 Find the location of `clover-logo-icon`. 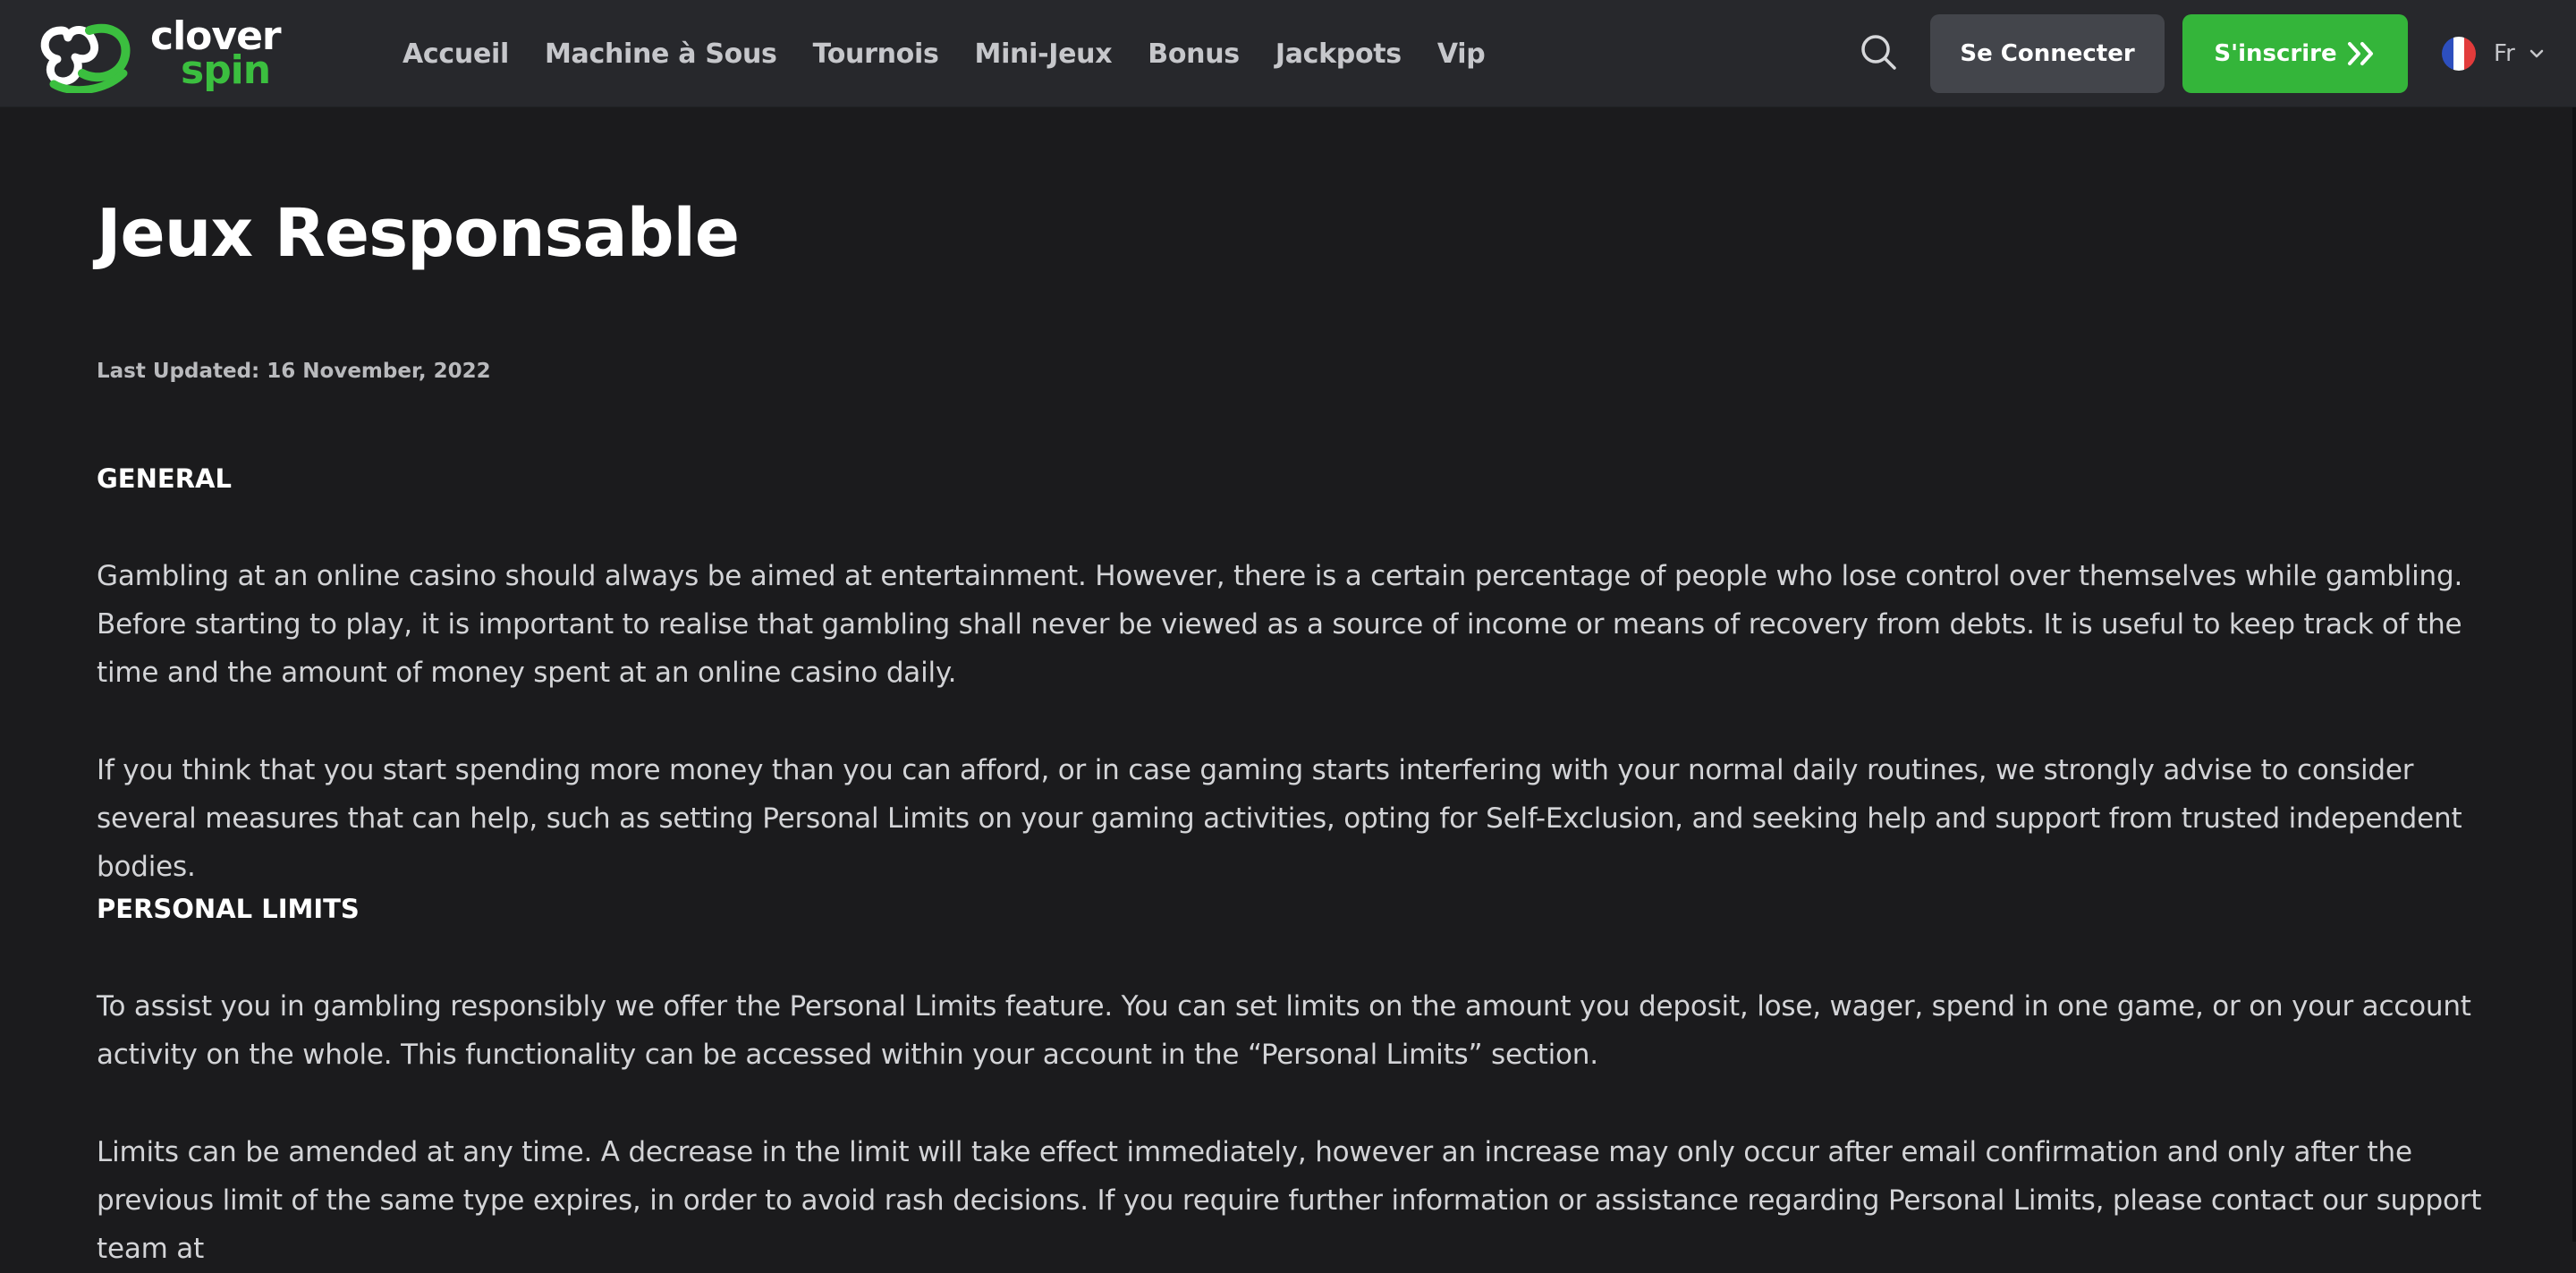

clover-logo-icon is located at coordinates (85, 58).